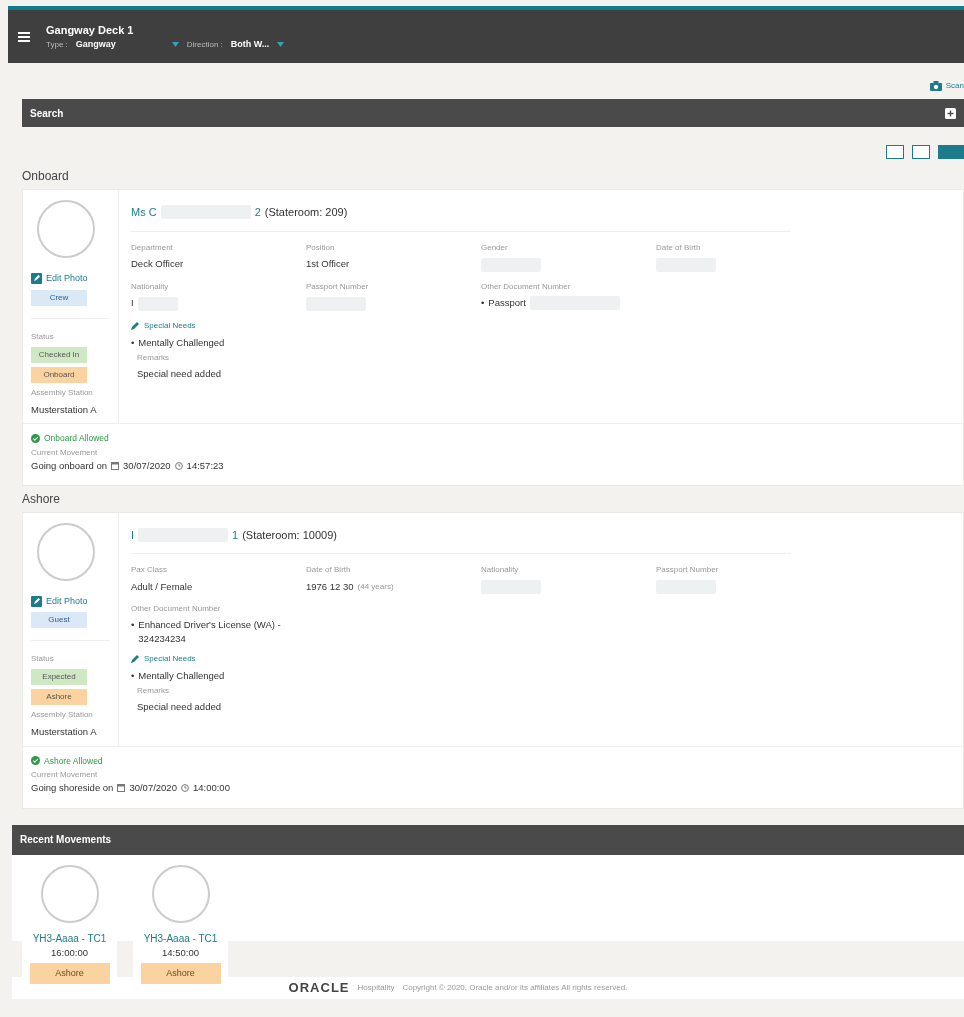 This screenshot has height=1017, width=964. Describe the element at coordinates (205, 465) in the screenshot. I see `movement-time: 14:57:23` at that location.